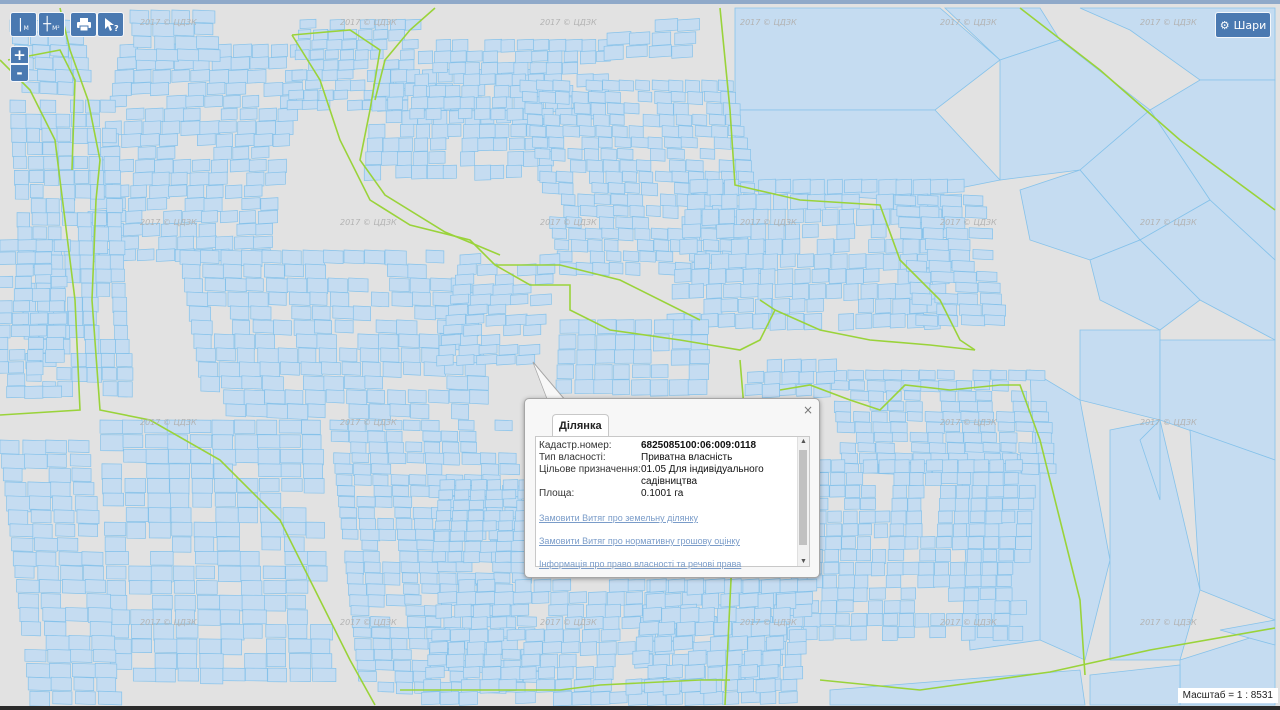 This screenshot has width=1280, height=710. I want to click on scroll-thumb, so click(803, 497).